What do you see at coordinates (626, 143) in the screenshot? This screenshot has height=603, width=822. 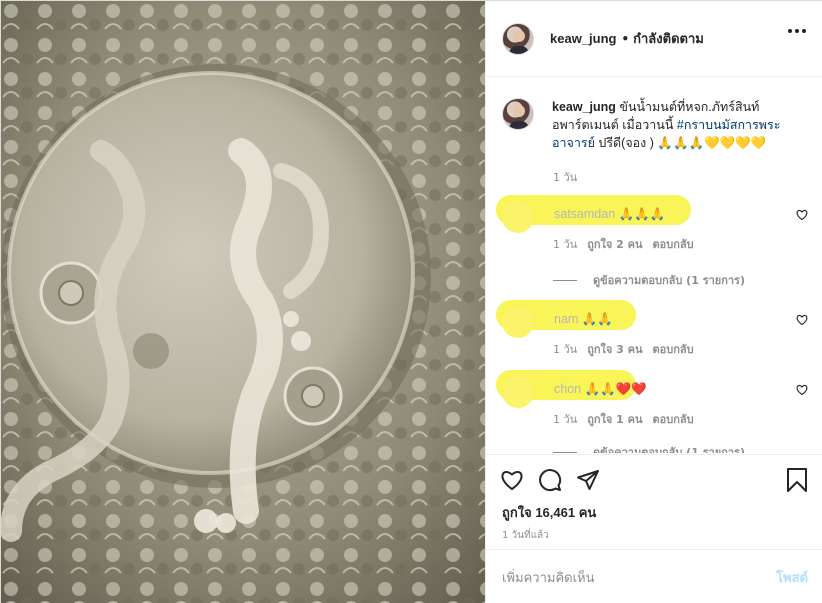 I see `caption-suffix: ปรีดี(จอง )` at bounding box center [626, 143].